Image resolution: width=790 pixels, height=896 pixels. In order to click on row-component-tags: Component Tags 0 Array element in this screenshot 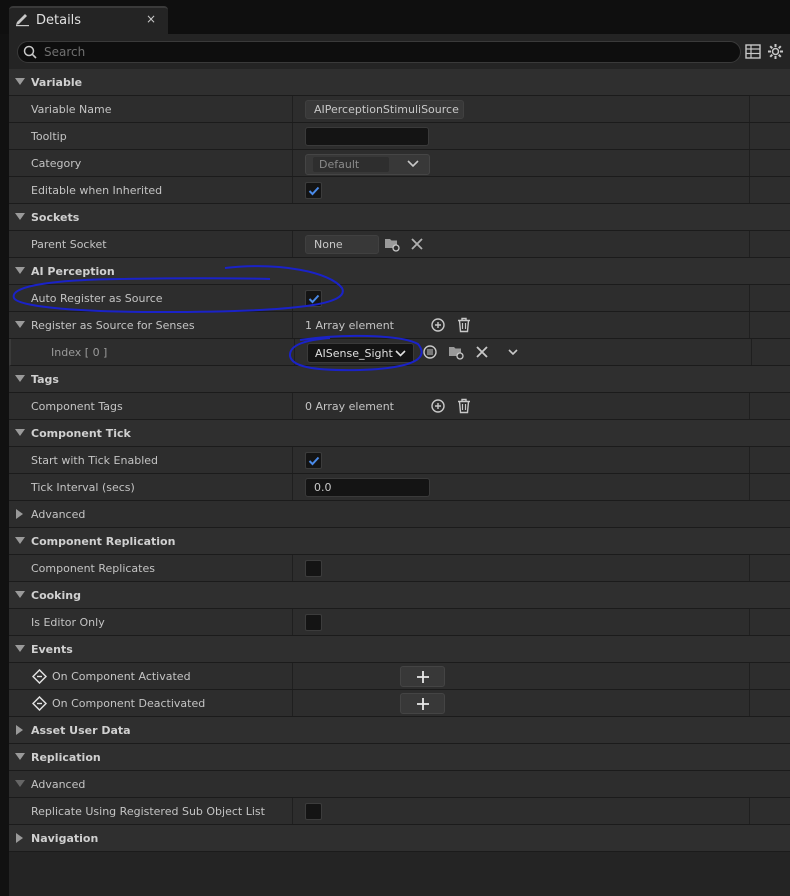, I will do `click(399, 406)`.